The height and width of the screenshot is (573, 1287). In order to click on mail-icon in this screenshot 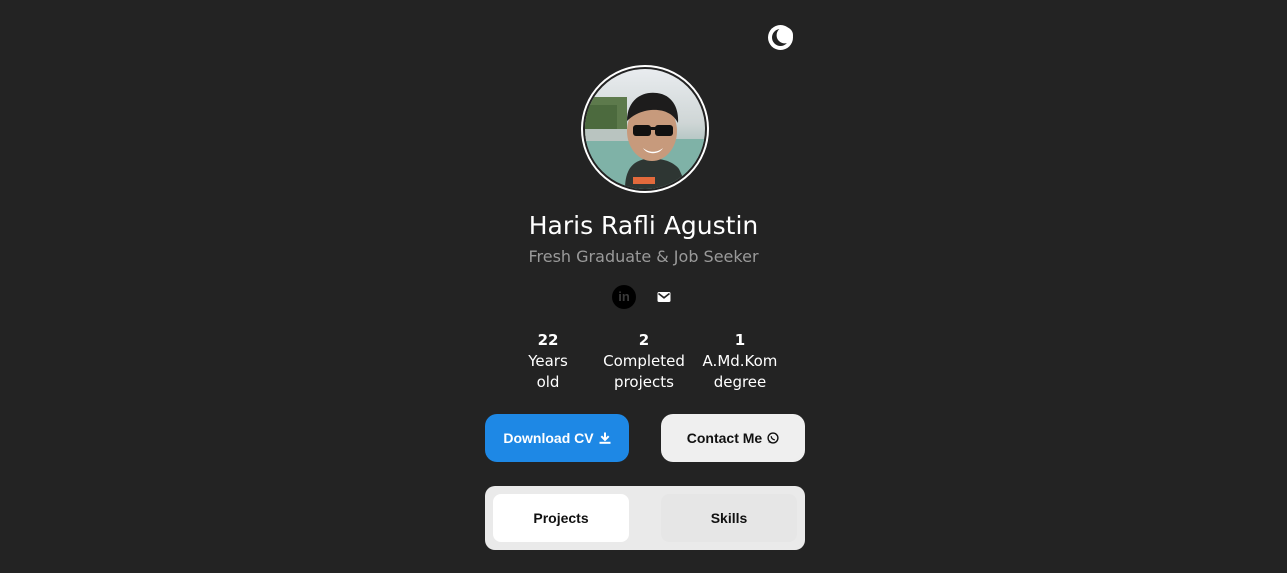, I will do `click(664, 297)`.